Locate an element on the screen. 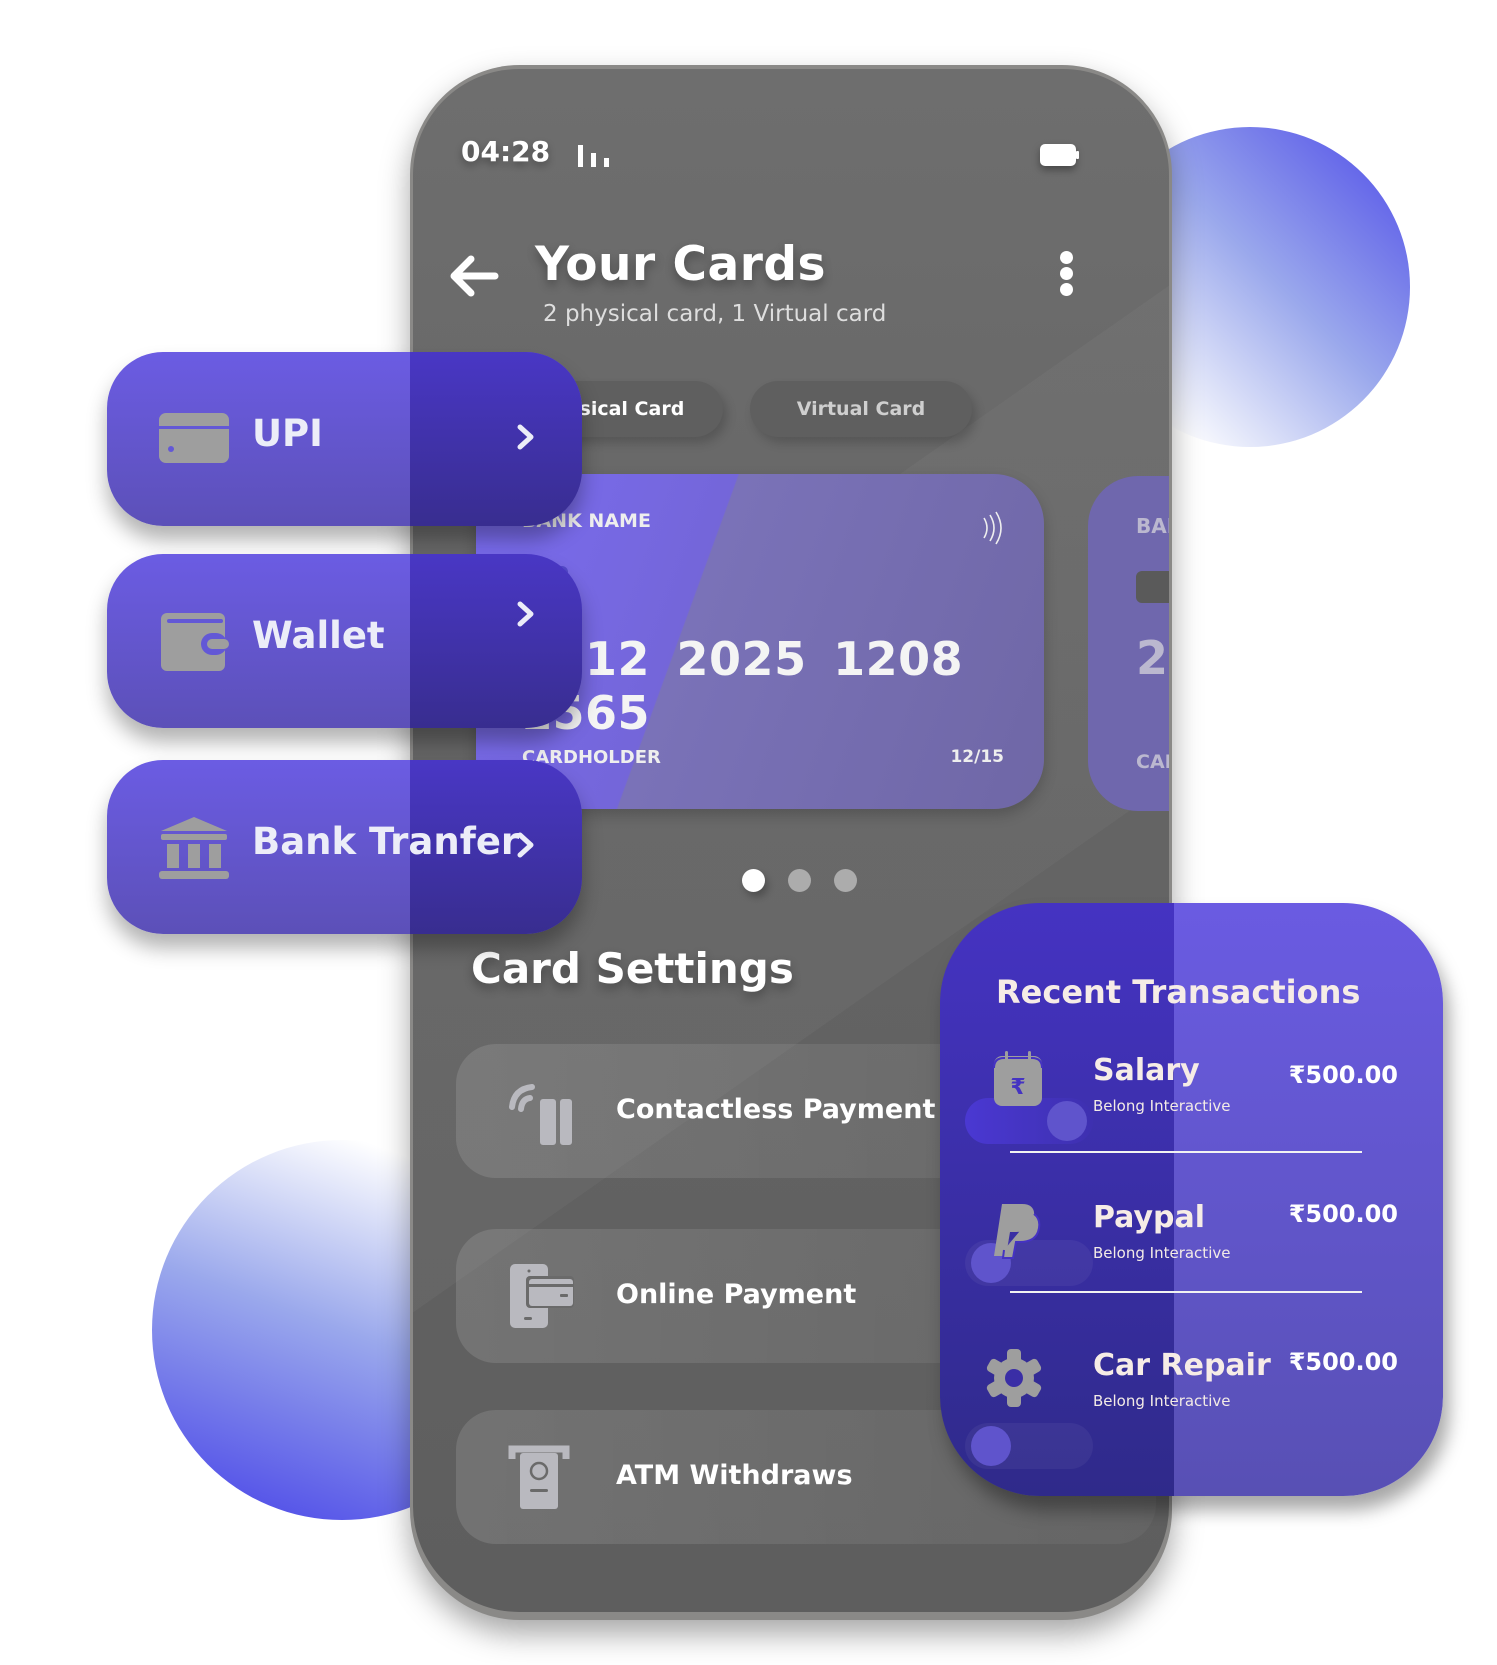 This screenshot has width=1497, height=1665. wallet-icon is located at coordinates (195, 642).